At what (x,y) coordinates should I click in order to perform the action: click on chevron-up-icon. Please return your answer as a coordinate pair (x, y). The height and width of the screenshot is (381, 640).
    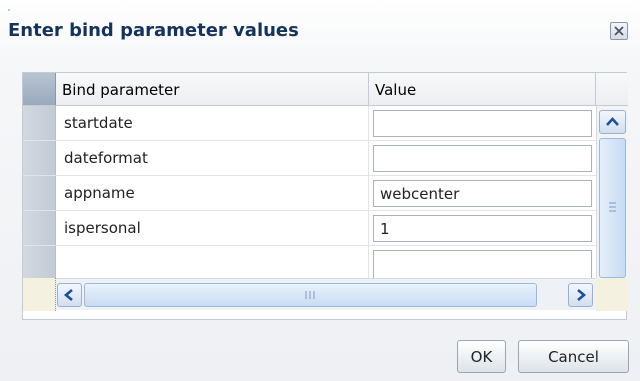
    Looking at the image, I should click on (612, 121).